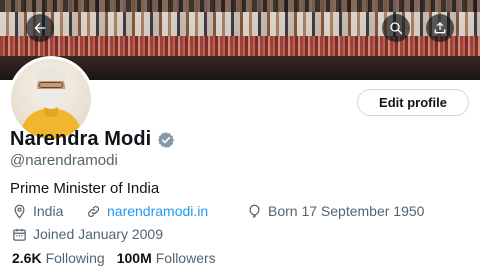  I want to click on profile-birthday-text: Born 17 September 1950, so click(346, 211).